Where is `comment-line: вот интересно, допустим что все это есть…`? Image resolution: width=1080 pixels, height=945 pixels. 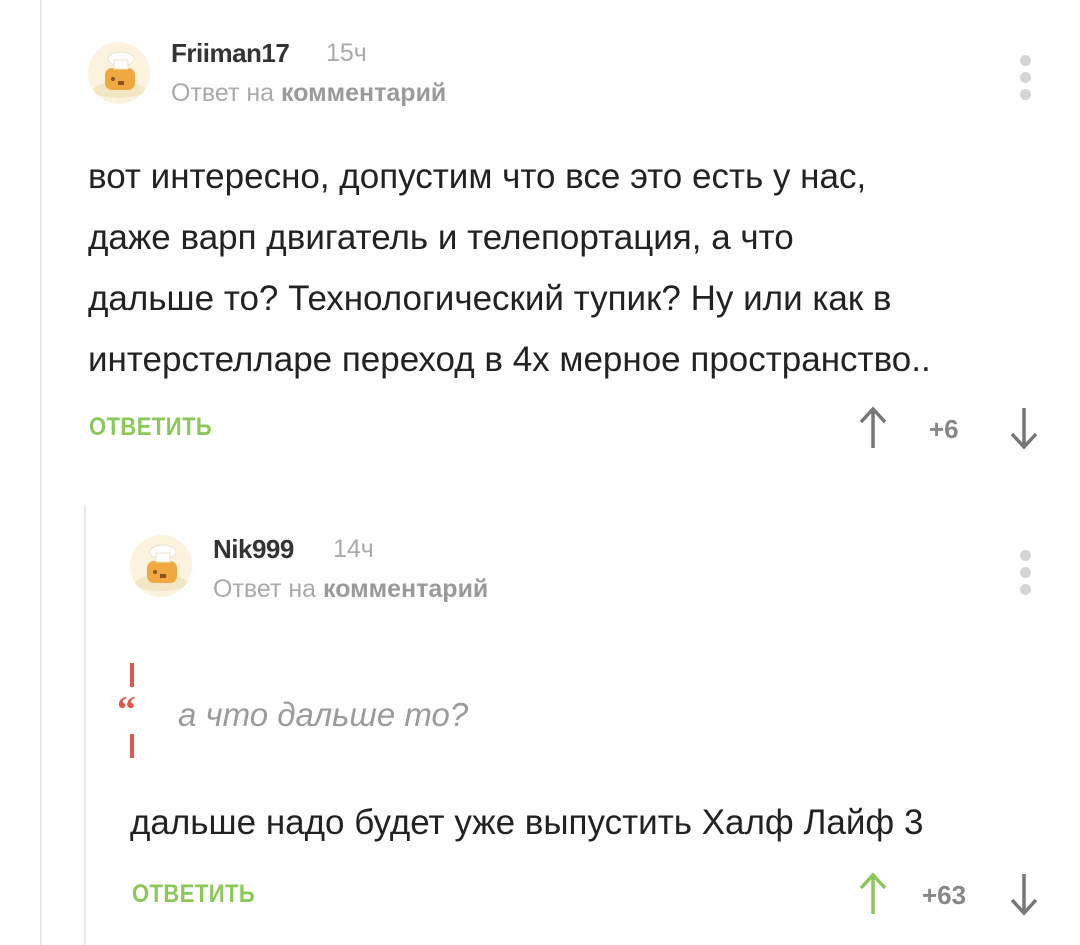 comment-line: вот интересно, допустим что все это есть… is located at coordinates (477, 176).